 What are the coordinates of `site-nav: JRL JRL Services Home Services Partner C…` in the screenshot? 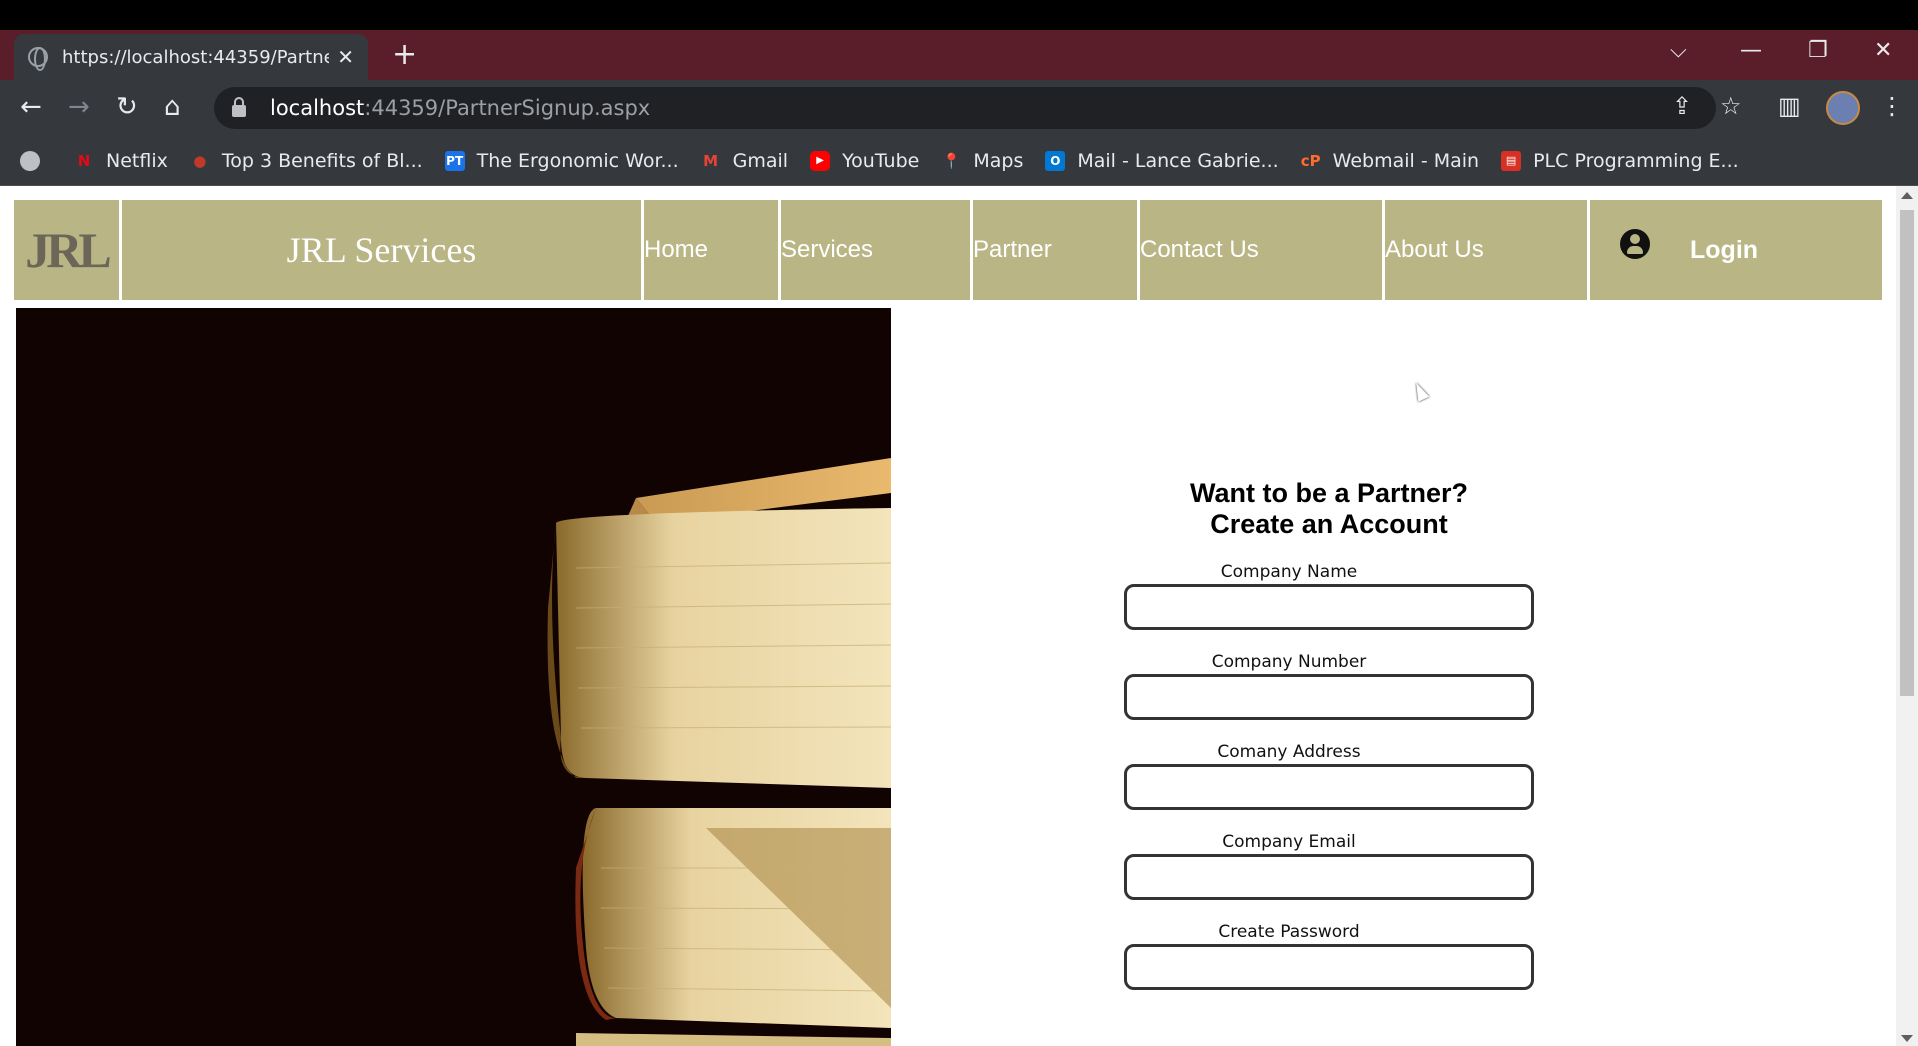 It's located at (948, 250).